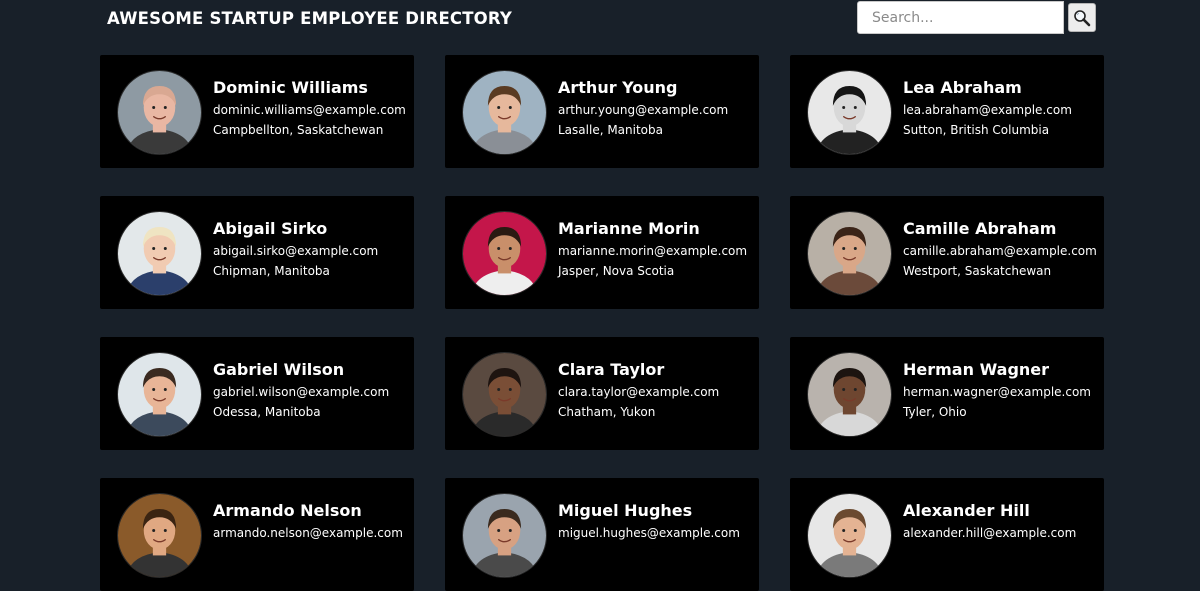 The width and height of the screenshot is (1200, 591). I want to click on employee-email: alexander.hill@example.com, so click(990, 533).